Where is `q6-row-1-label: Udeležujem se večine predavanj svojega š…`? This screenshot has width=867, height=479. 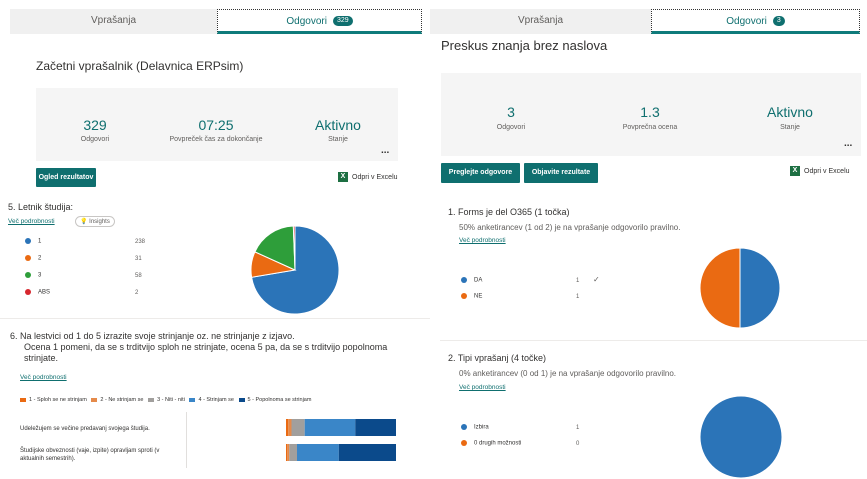 q6-row-1-label: Udeležujem se večine predavanj svojega š… is located at coordinates (85, 429).